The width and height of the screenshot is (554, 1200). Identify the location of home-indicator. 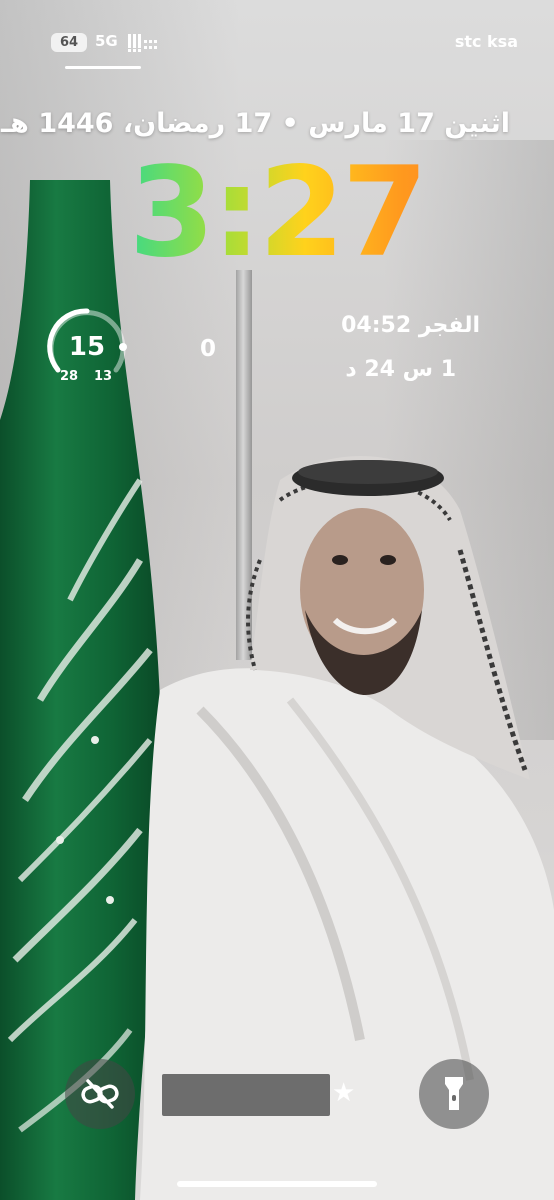
(277, 1184).